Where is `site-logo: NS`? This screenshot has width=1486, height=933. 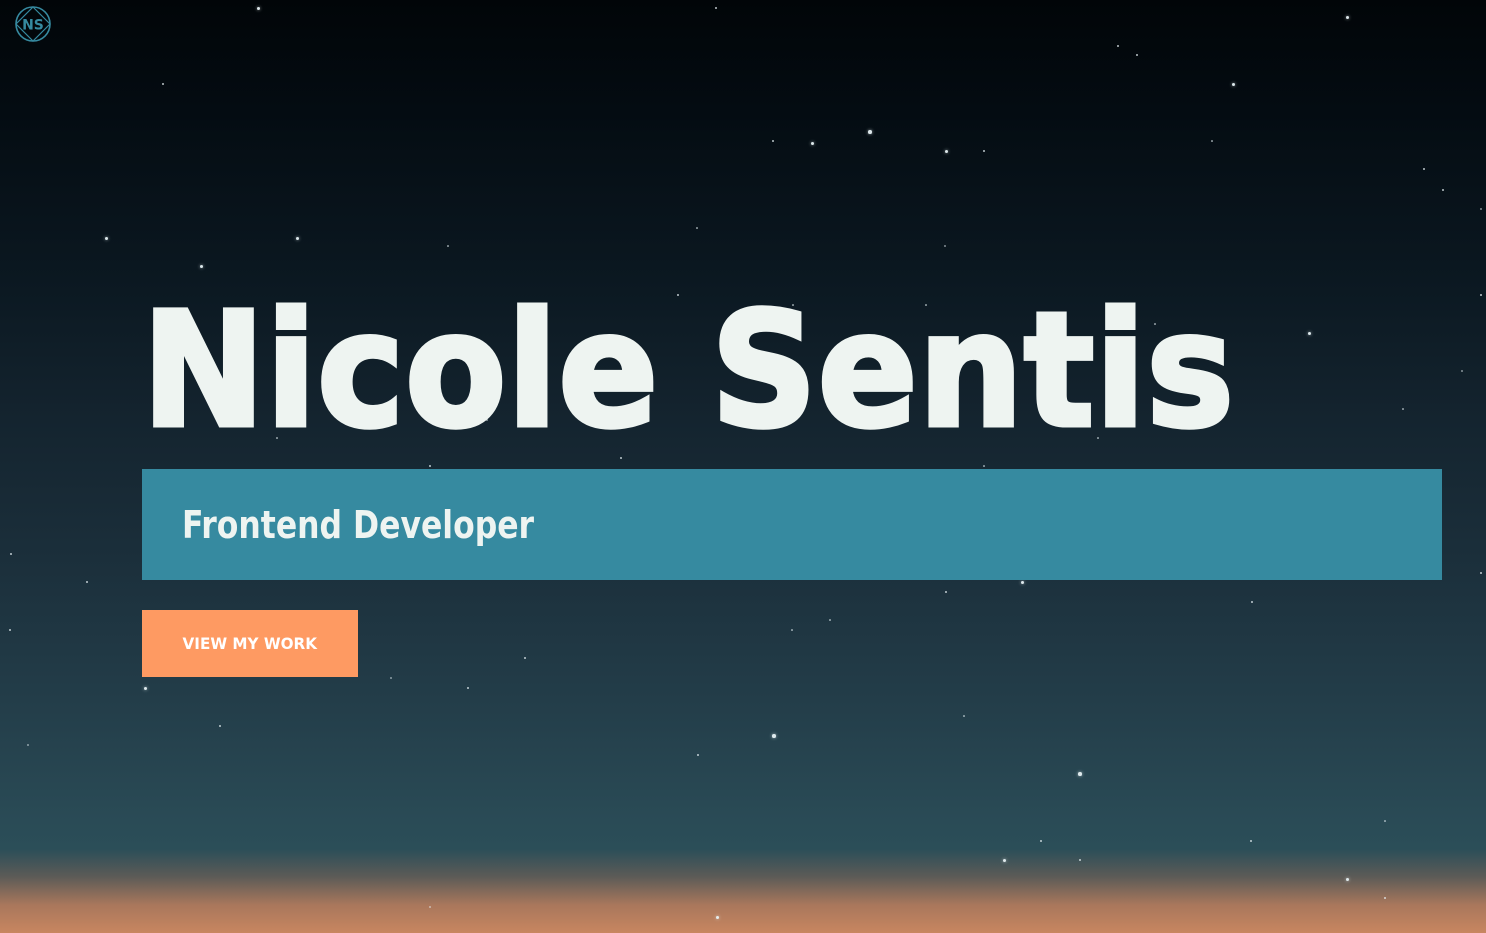
site-logo: NS is located at coordinates (33, 24).